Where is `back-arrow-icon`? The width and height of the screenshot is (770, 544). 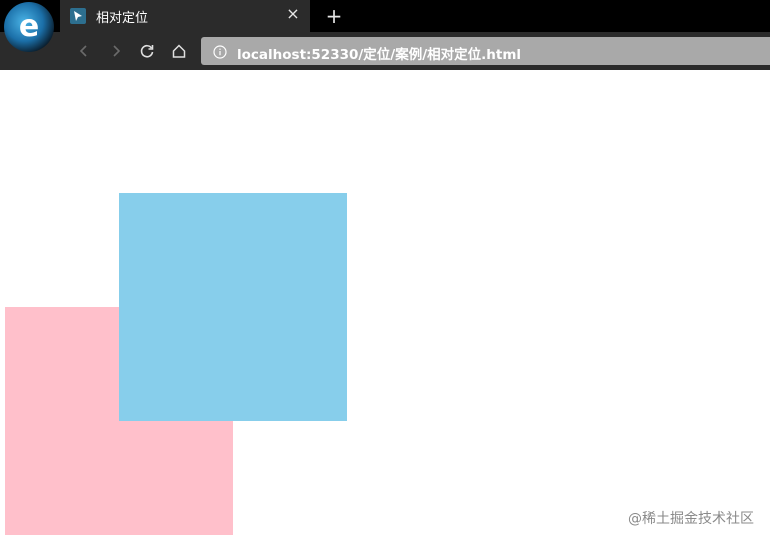 back-arrow-icon is located at coordinates (84, 51).